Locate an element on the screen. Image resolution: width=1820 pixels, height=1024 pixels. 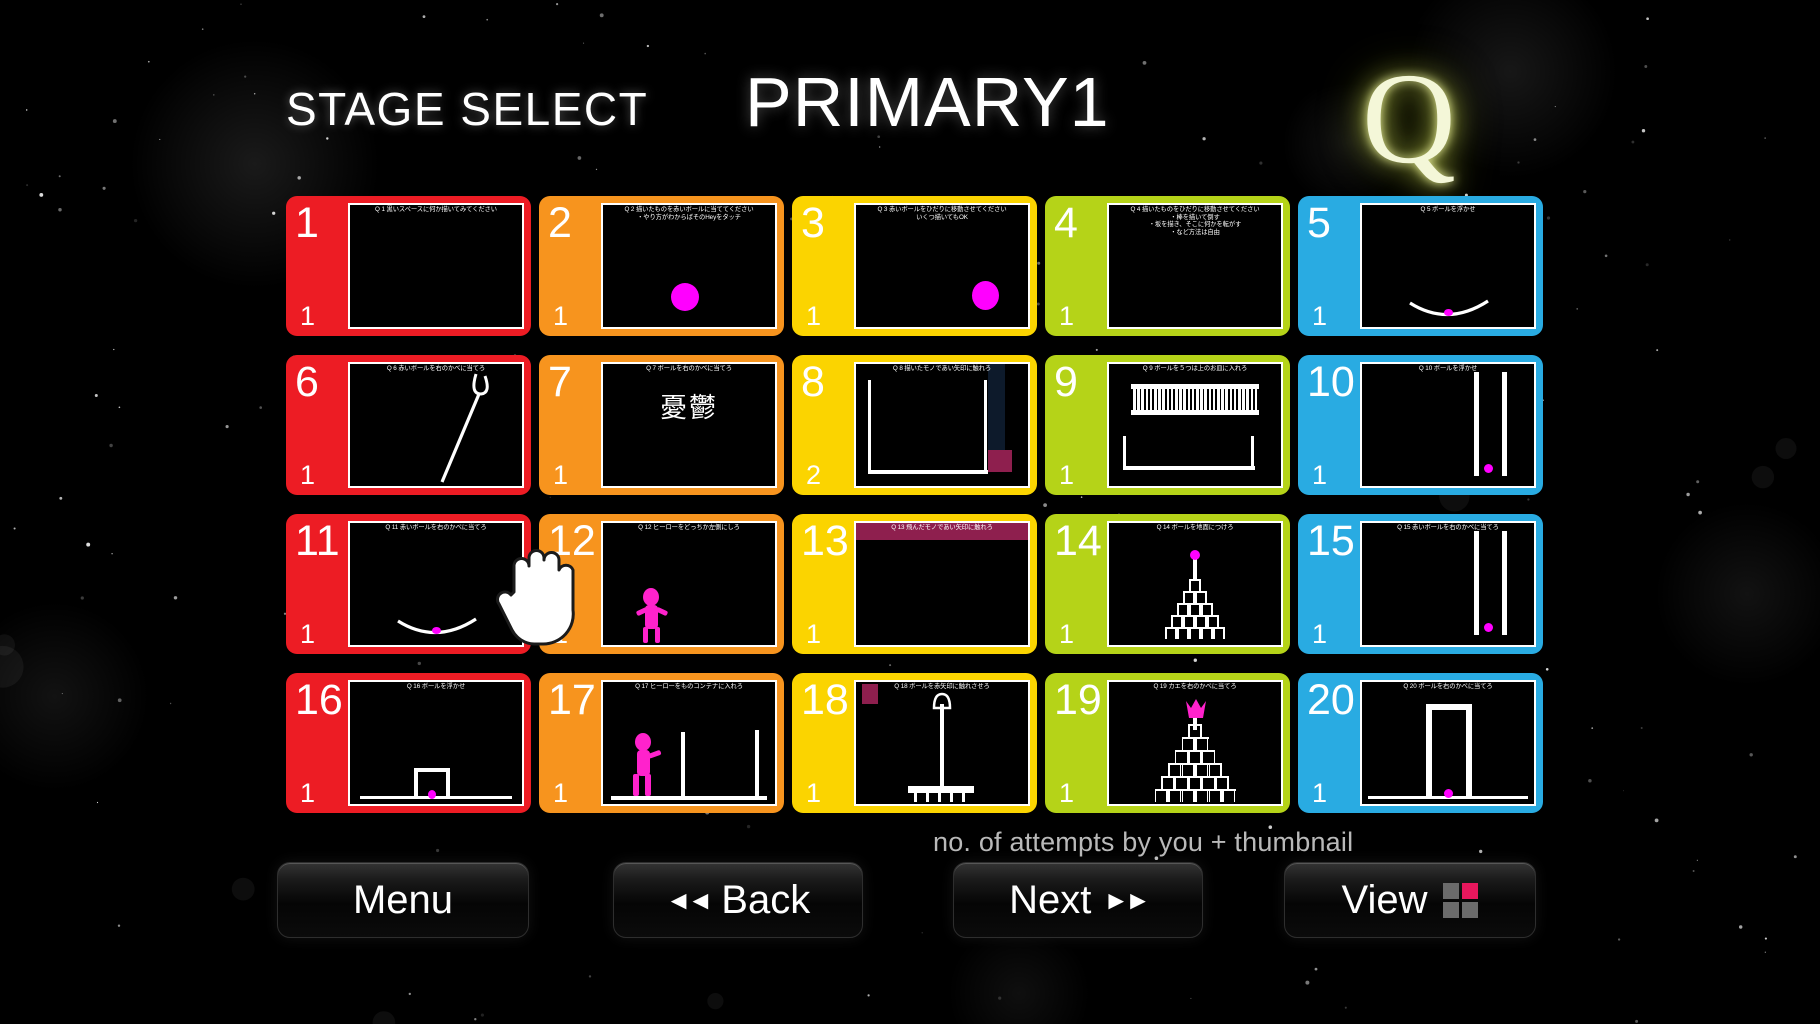
stage-tile-17: 17 1 Q 17 ヒーローをものコンテナに入れろ is located at coordinates (661, 743).